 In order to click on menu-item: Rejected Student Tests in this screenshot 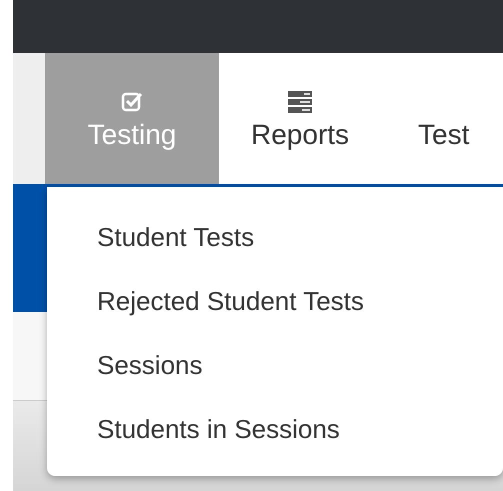, I will do `click(275, 301)`.